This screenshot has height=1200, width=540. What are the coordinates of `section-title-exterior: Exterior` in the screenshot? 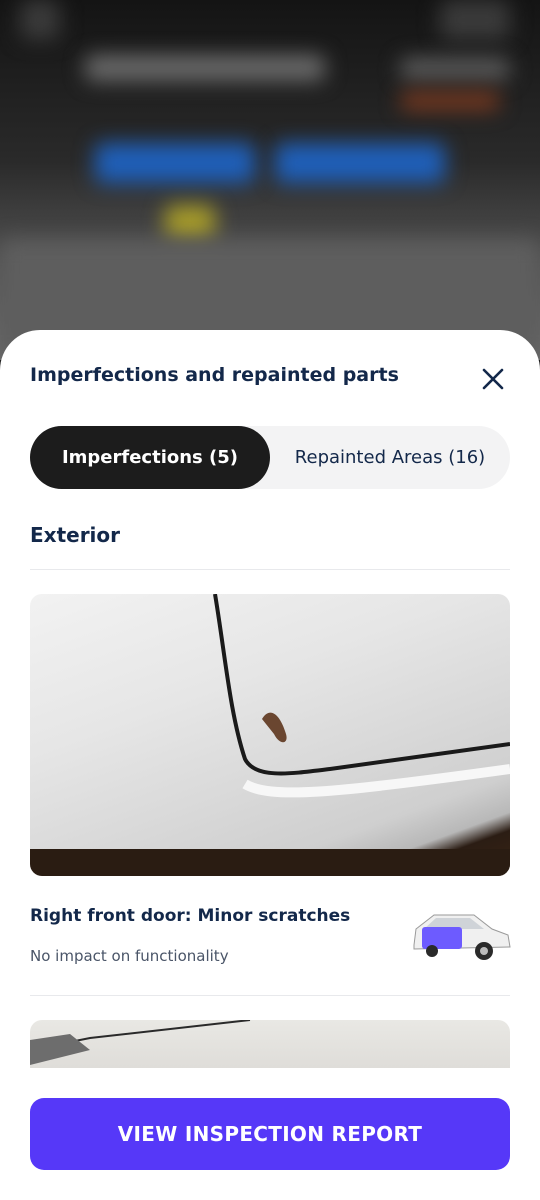 It's located at (75, 535).